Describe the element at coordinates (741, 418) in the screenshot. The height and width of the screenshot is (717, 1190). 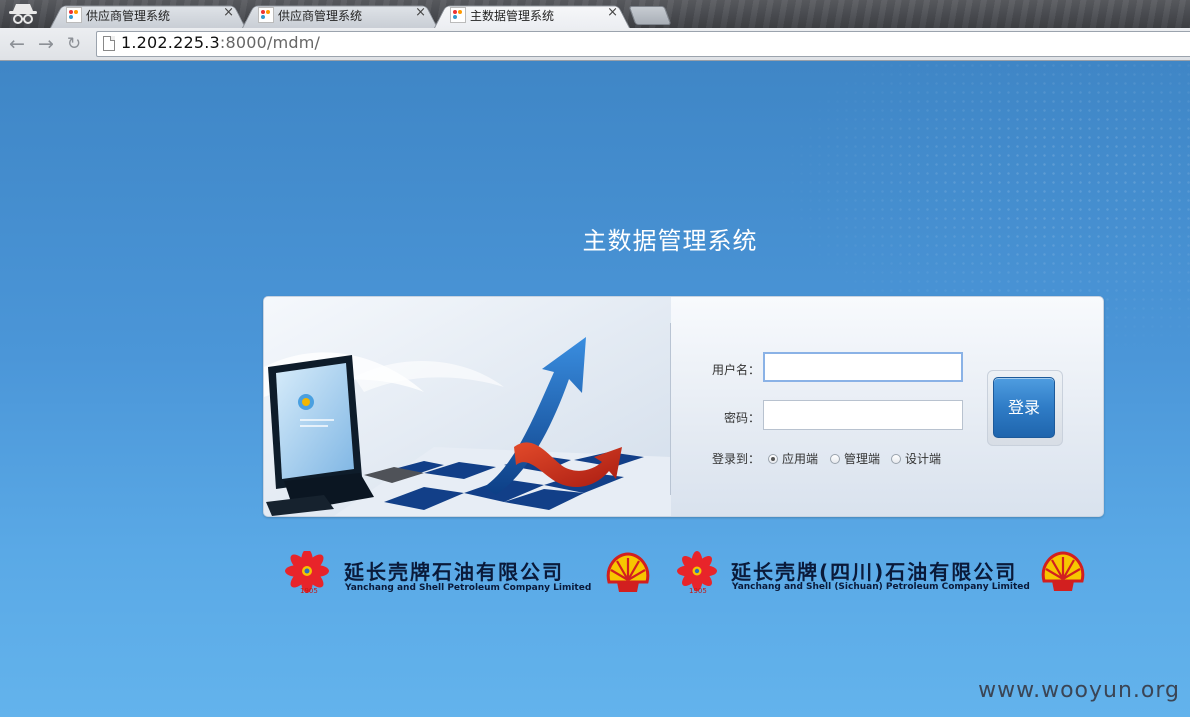
I see `password-label: 密码：` at that location.